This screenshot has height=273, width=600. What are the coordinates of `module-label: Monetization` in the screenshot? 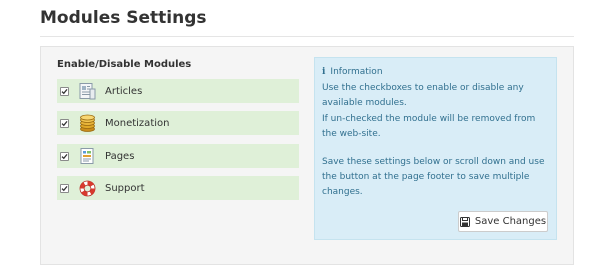 It's located at (137, 123).